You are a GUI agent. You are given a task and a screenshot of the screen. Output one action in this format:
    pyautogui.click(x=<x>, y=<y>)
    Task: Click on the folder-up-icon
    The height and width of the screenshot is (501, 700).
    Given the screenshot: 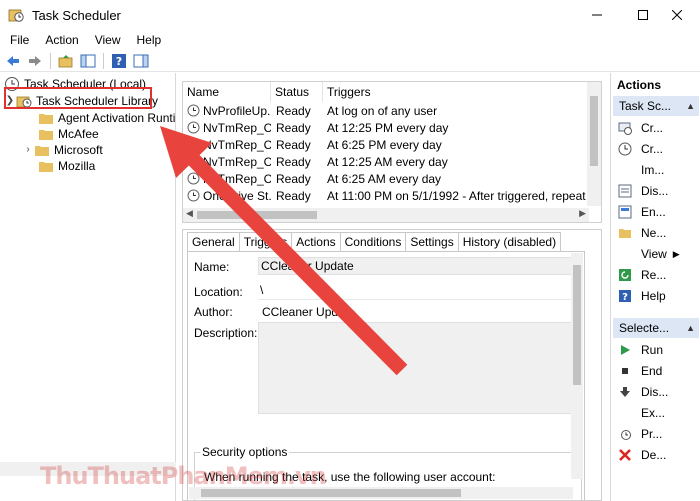 What is the action you would take?
    pyautogui.click(x=65, y=60)
    